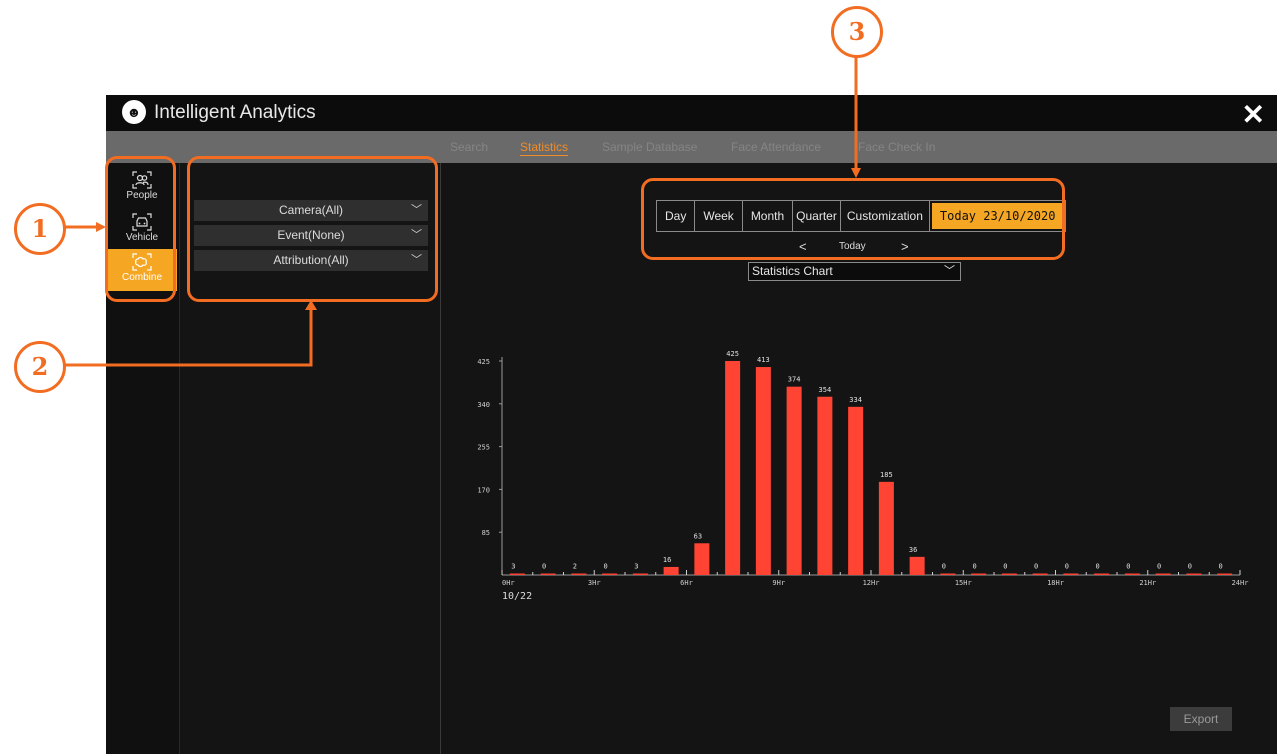 This screenshot has height=754, width=1277. What do you see at coordinates (40, 229) in the screenshot?
I see `callout-number-1: 1` at bounding box center [40, 229].